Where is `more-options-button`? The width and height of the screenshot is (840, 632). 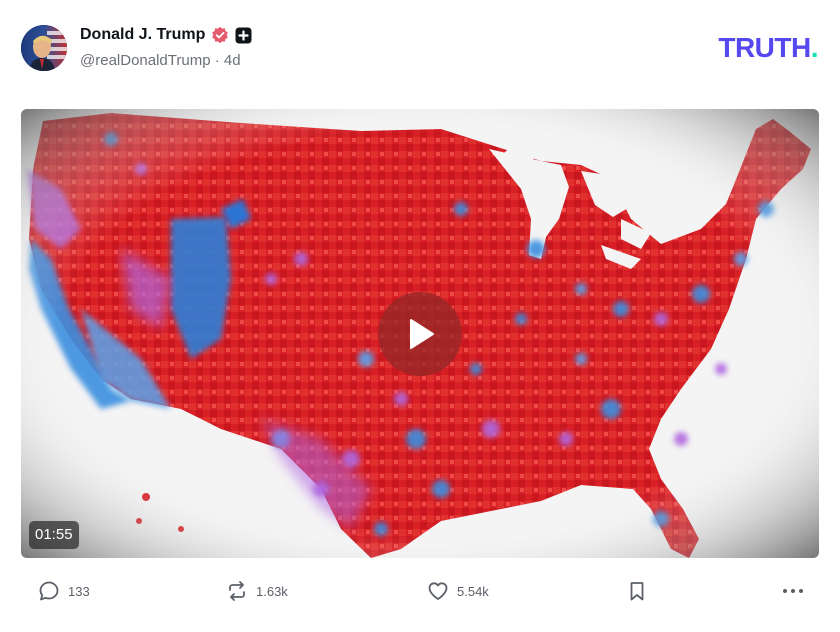
more-options-button is located at coordinates (793, 591).